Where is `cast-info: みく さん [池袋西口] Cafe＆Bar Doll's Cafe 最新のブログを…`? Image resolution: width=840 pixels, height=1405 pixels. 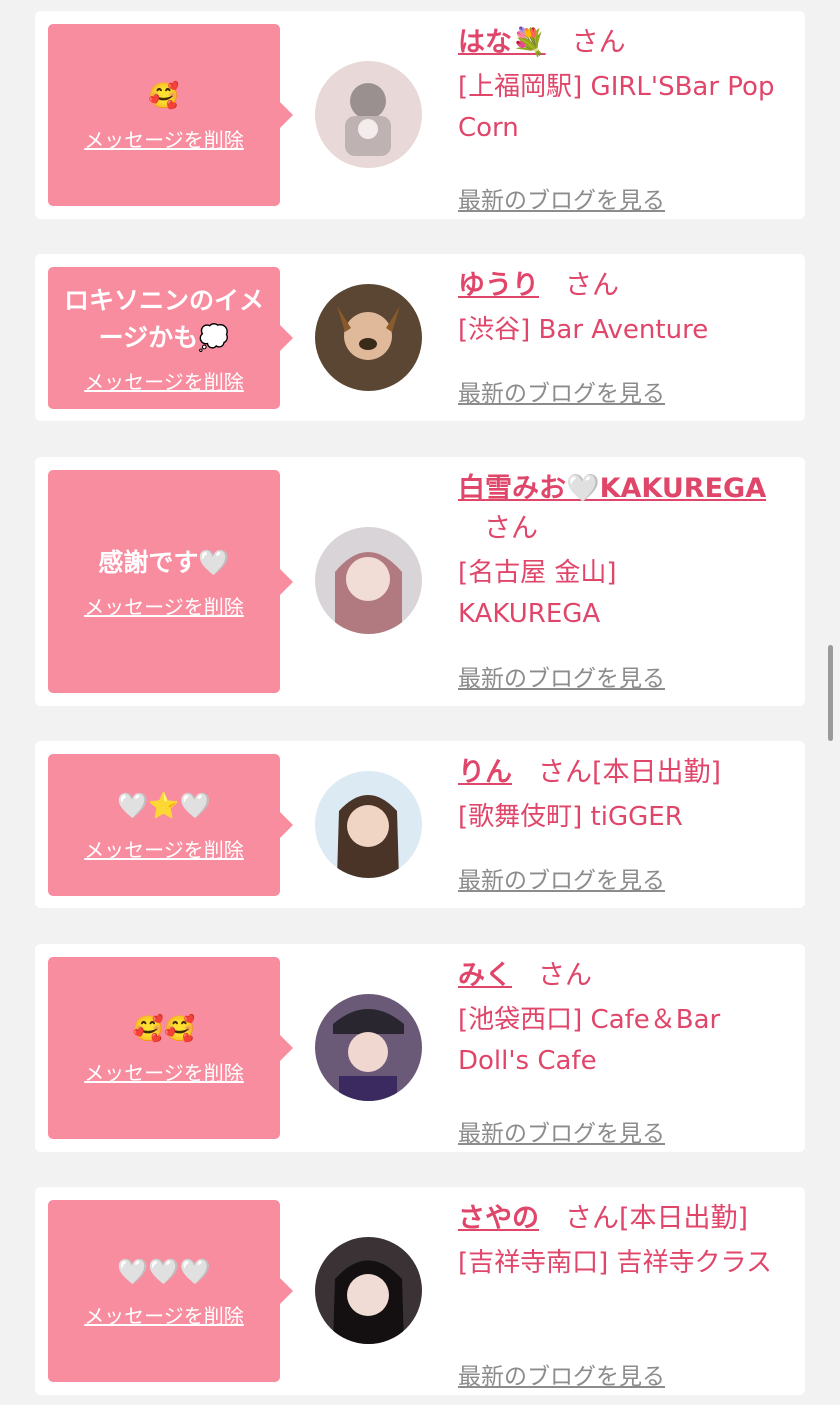
cast-info: みく さん [池袋西口] Cafe＆Bar Doll's Cafe 最新のブログを… is located at coordinates (623, 1051).